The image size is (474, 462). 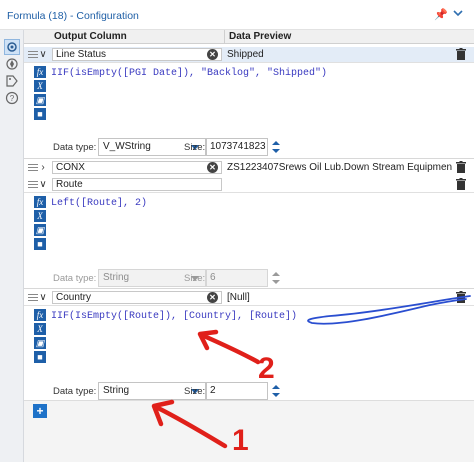 I want to click on data-type-row: Data type: String Size: 6, so click(x=249, y=278).